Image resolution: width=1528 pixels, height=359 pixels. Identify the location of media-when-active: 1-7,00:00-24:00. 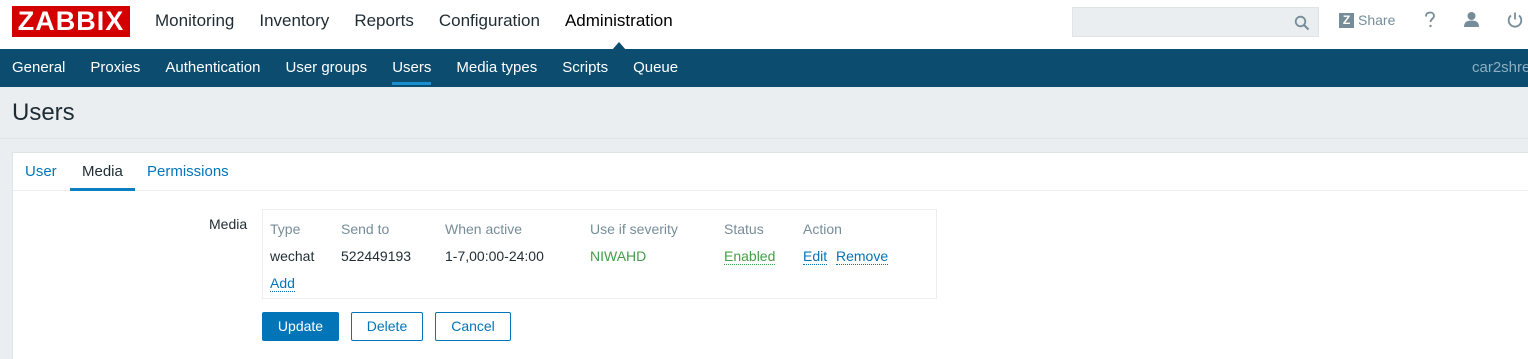
(494, 256).